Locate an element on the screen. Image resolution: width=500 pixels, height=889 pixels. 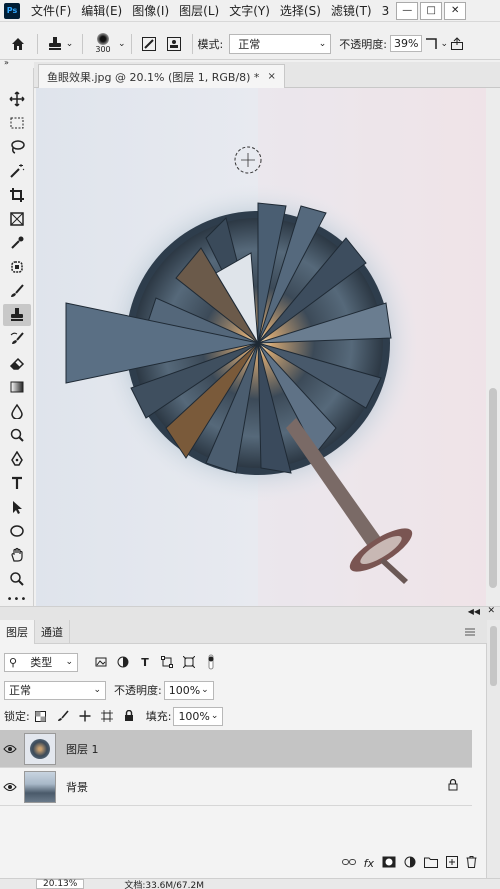
filter-adjustment-icon is located at coordinates (123, 662).